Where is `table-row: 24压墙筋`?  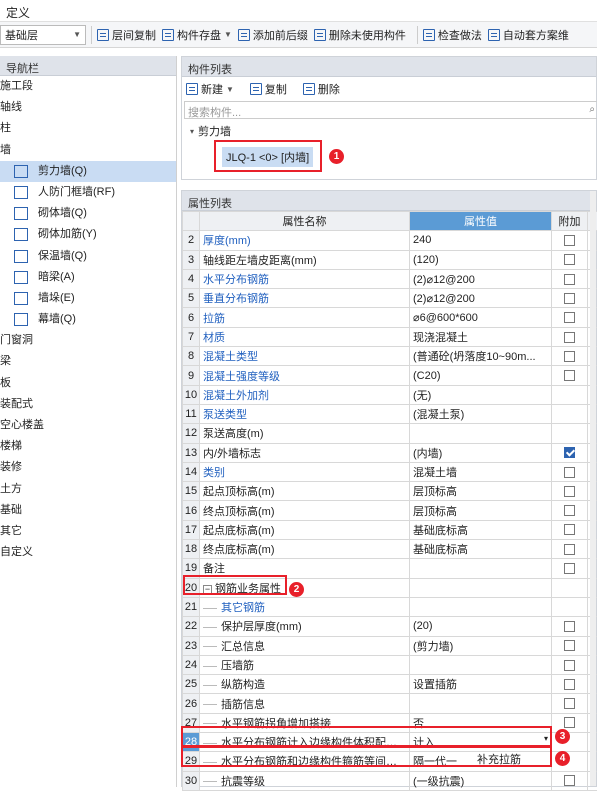
table-row: 24压墙筋 is located at coordinates (390, 664).